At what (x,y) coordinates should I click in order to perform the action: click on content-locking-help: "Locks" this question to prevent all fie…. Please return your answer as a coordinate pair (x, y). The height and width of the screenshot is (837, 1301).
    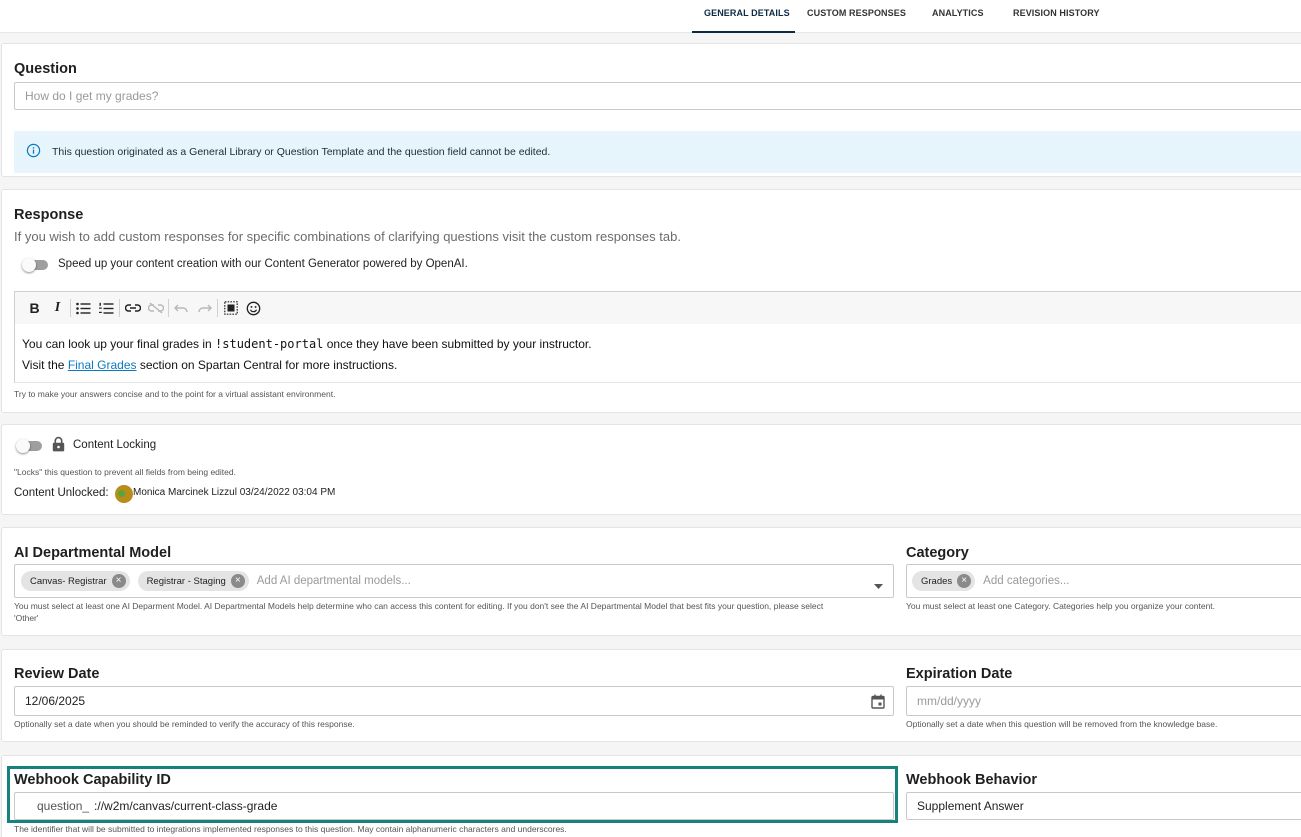
    Looking at the image, I should click on (125, 472).